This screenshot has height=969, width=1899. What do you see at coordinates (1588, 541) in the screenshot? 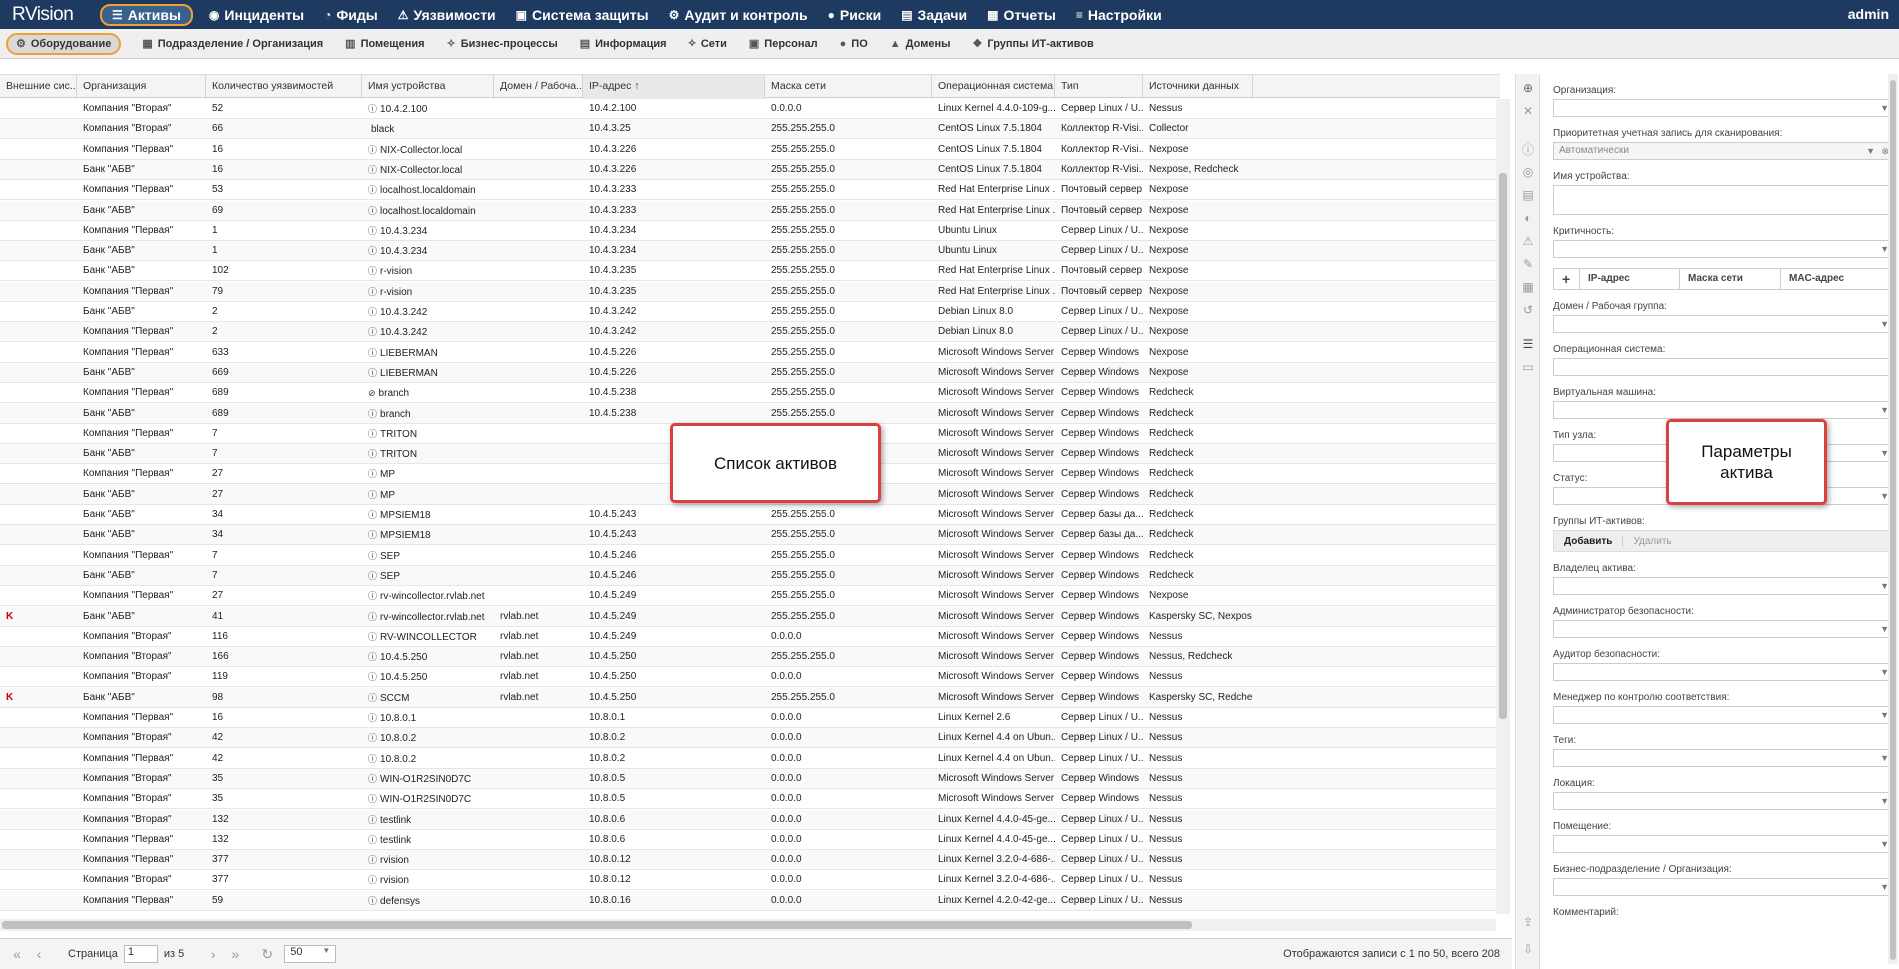
I see `add-group-button: Добавить` at bounding box center [1588, 541].